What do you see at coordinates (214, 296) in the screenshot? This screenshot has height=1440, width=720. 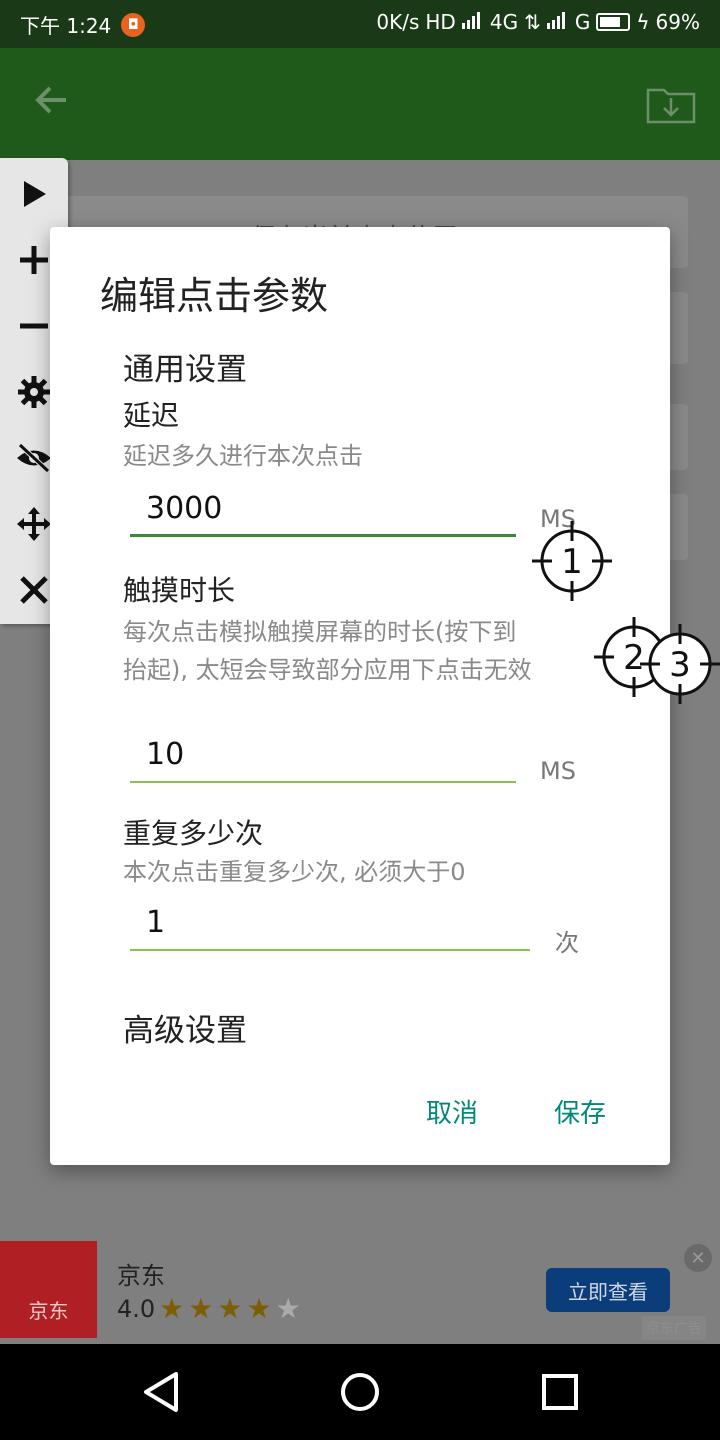 I see `dialog-title: 编辑点击参数` at bounding box center [214, 296].